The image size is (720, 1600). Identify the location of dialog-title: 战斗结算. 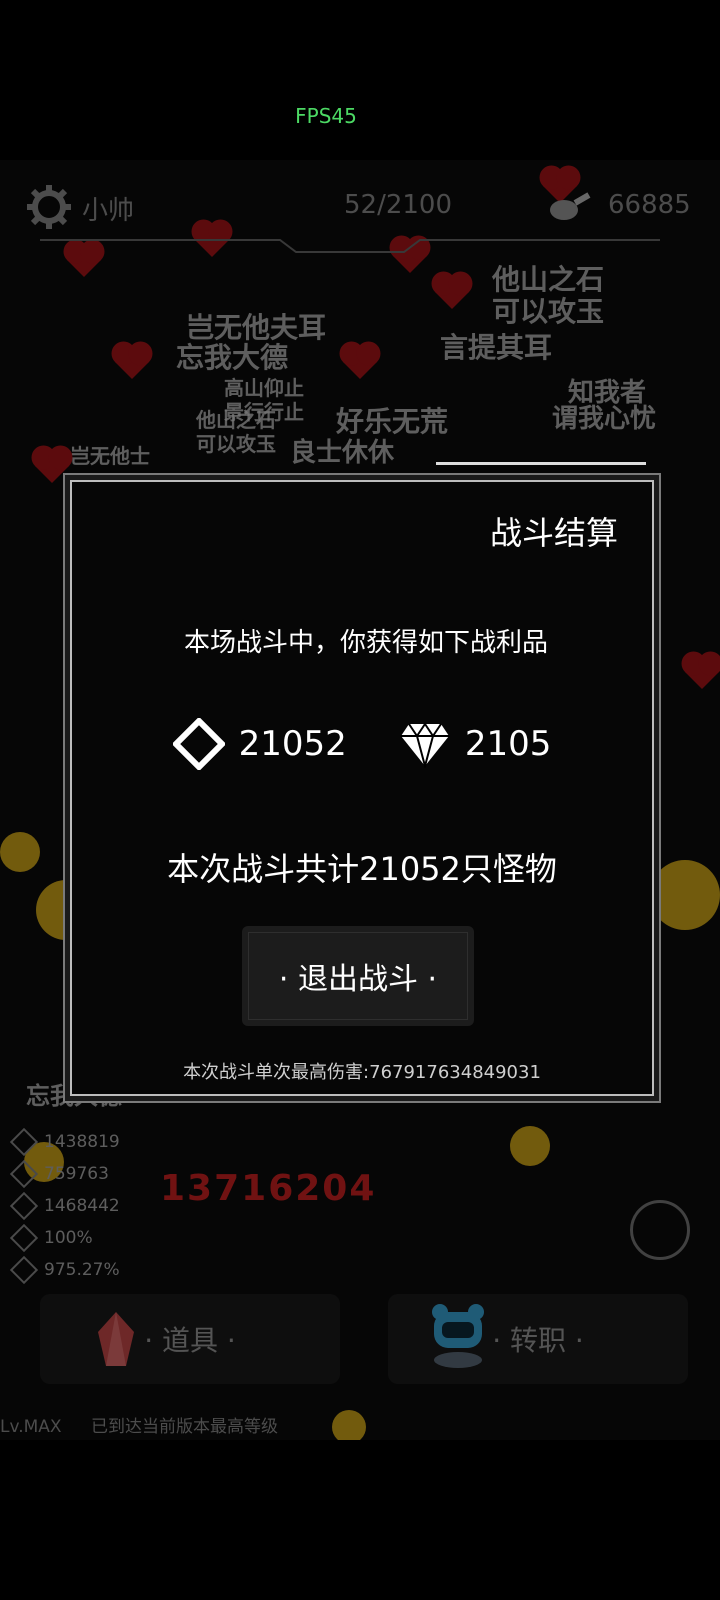
(553, 533).